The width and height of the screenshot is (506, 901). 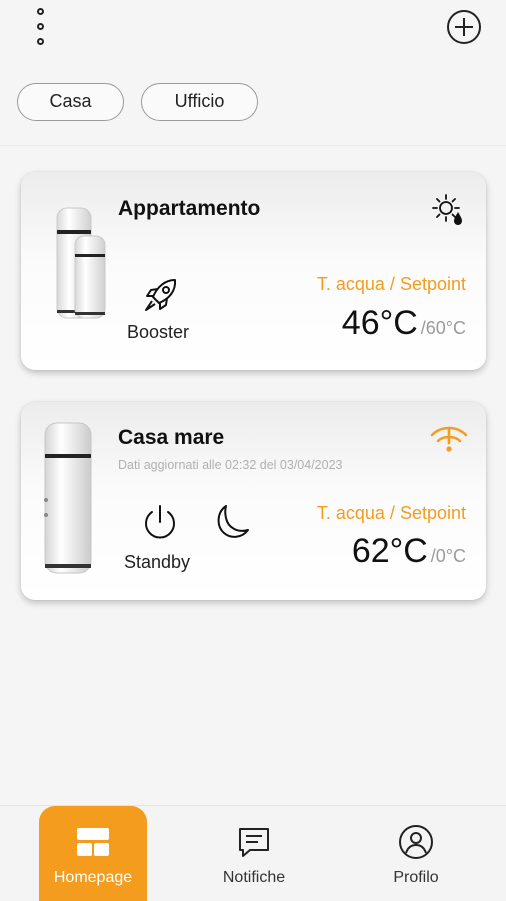 I want to click on wifi-off-icon, so click(x=449, y=439).